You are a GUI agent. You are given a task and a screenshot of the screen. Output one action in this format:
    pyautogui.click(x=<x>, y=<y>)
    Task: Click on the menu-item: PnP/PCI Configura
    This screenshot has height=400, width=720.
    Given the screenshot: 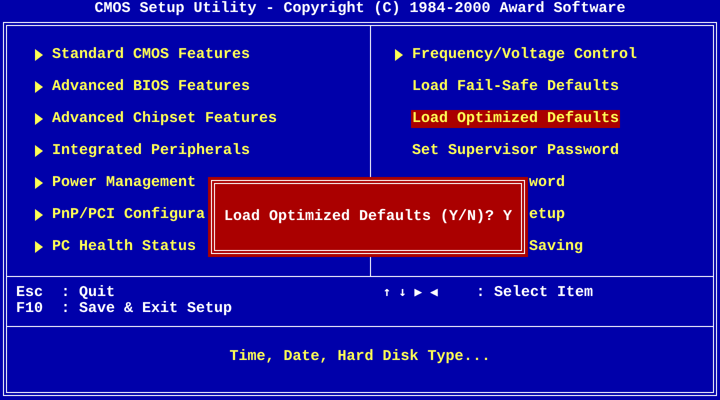 What is the action you would take?
    pyautogui.click(x=128, y=215)
    